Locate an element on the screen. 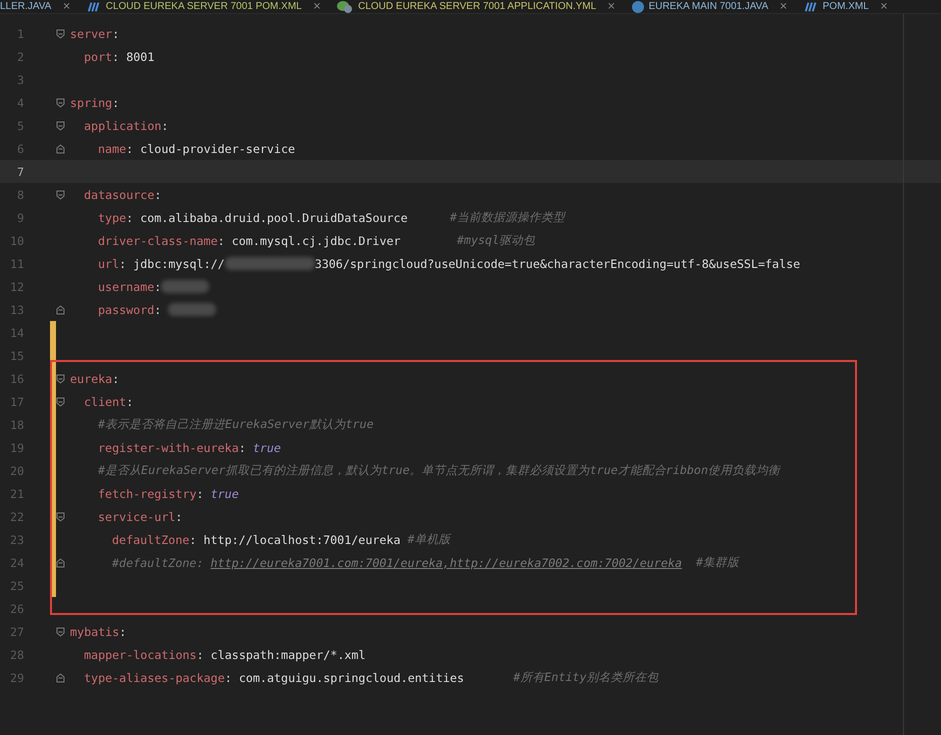 Image resolution: width=941 pixels, height=735 pixels. line-number: 8 is located at coordinates (20, 195).